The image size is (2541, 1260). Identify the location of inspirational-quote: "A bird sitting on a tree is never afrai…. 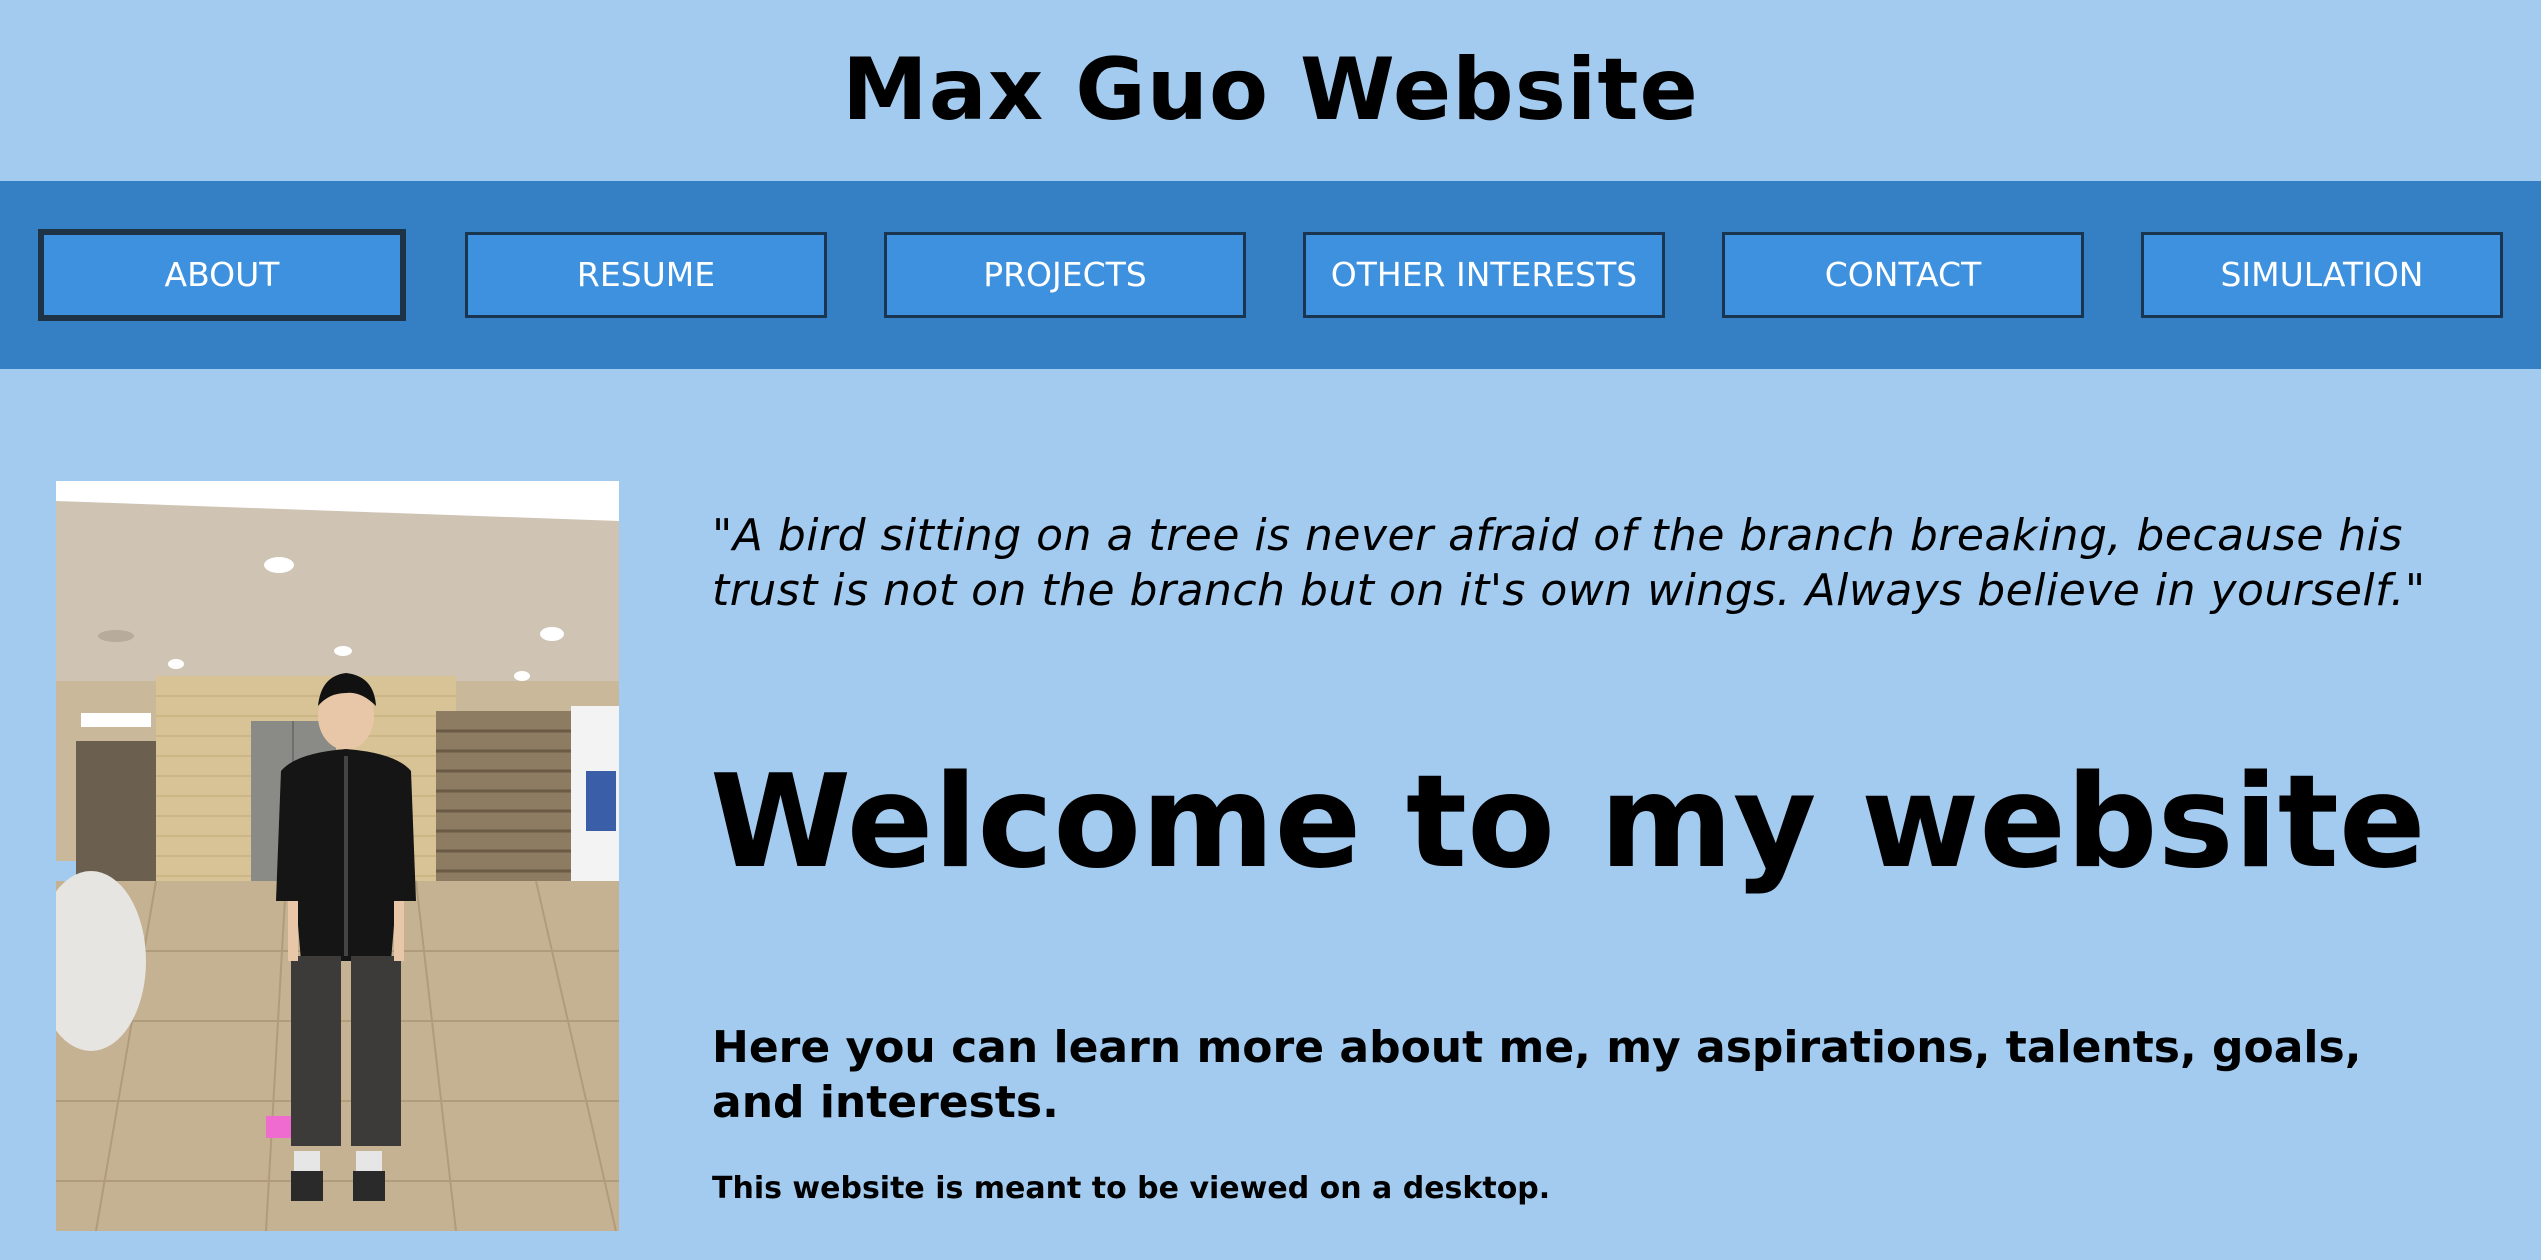
(1569, 563).